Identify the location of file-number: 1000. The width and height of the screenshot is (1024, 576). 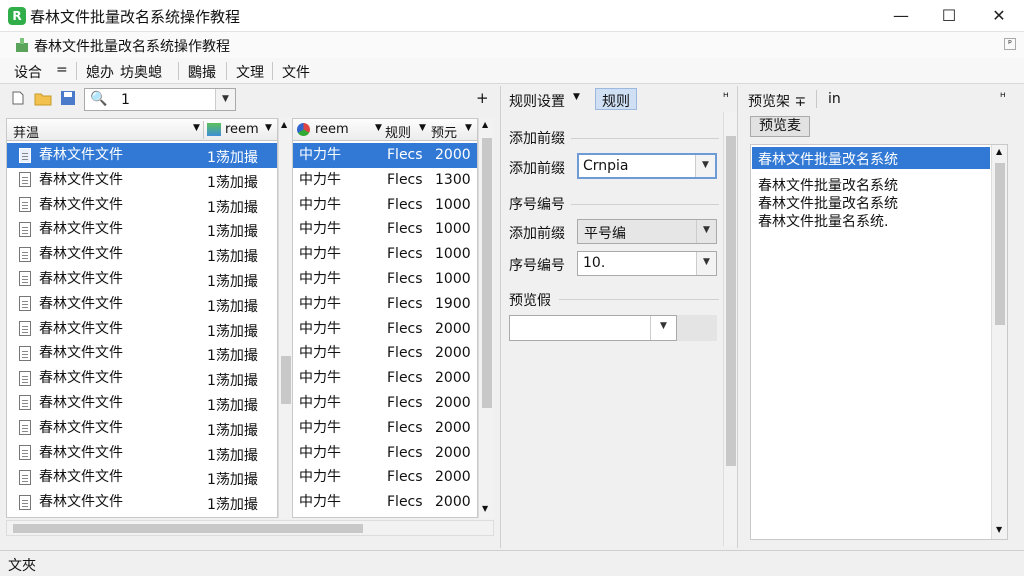
(453, 204).